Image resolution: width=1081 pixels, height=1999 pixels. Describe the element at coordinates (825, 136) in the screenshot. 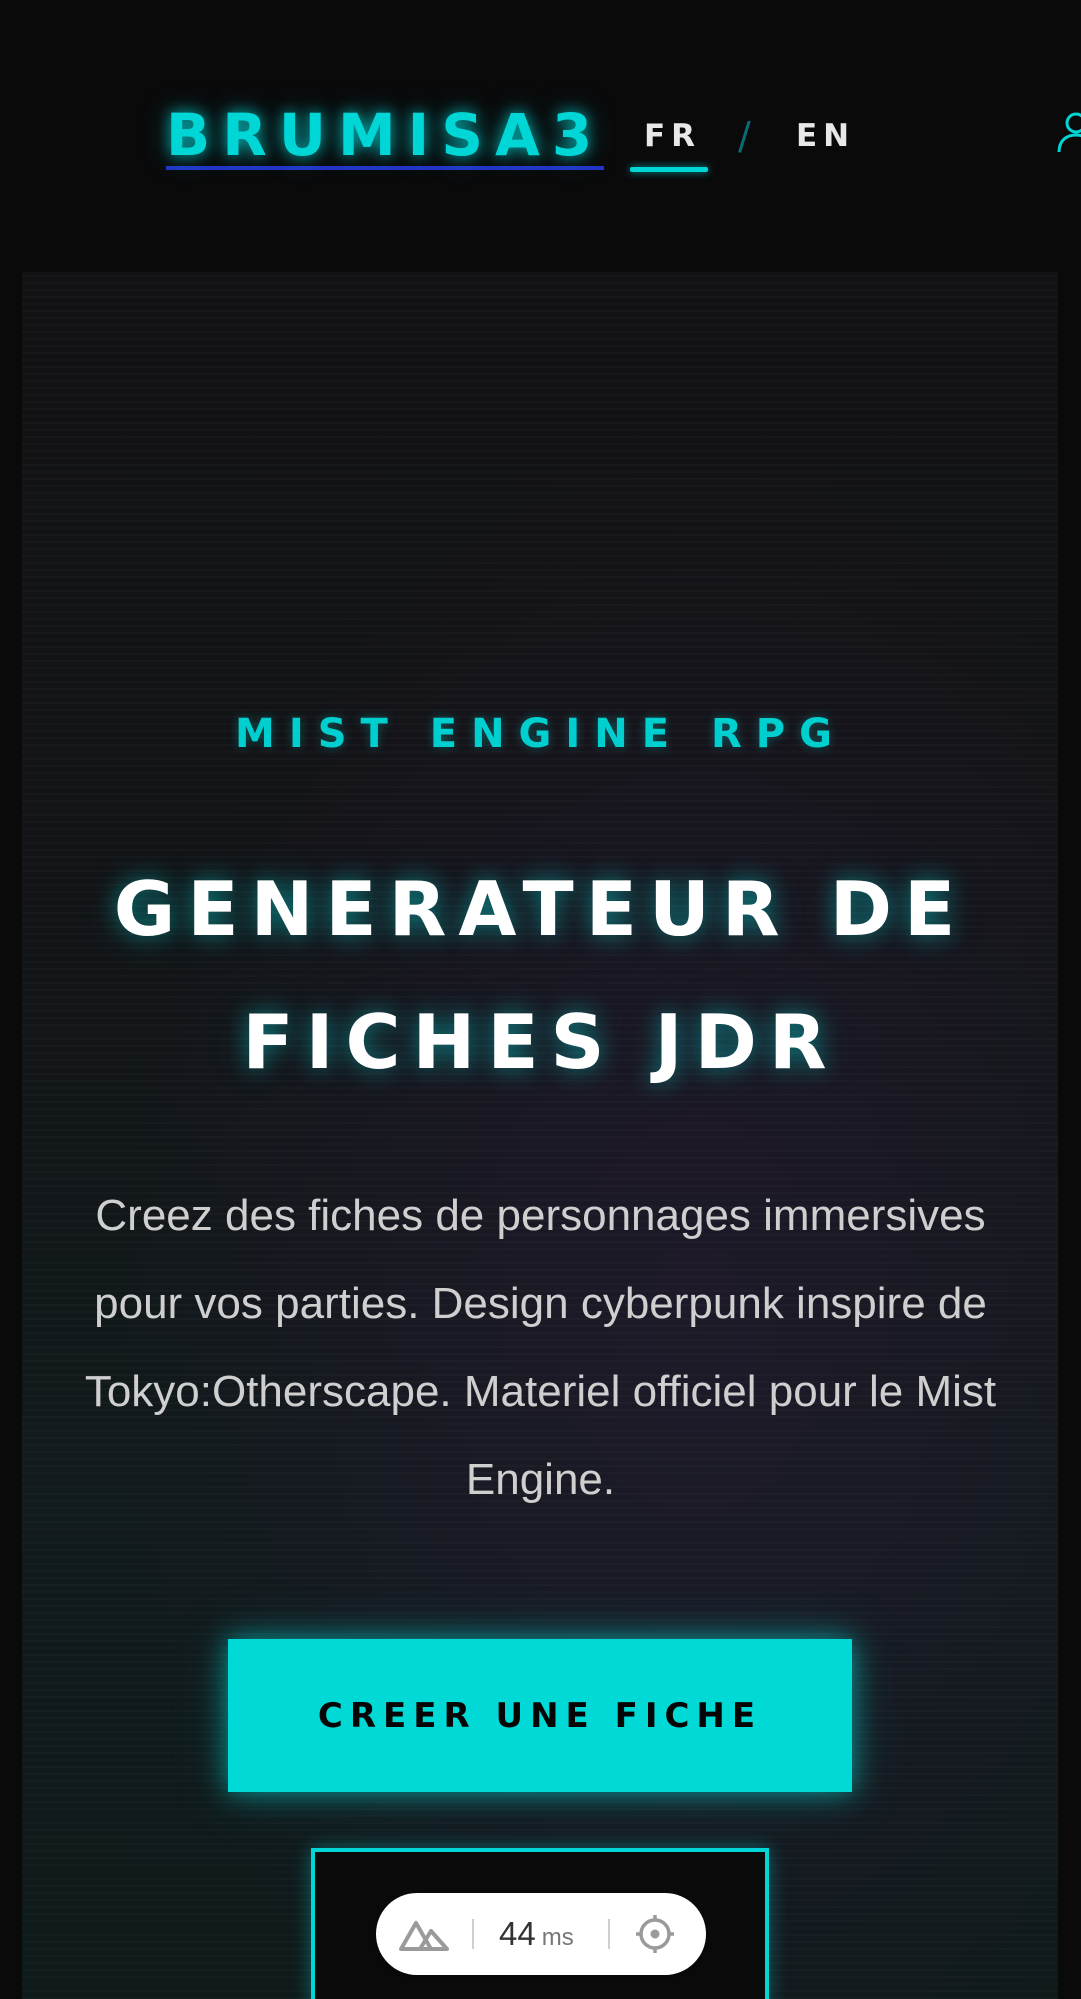

I see `lang-en-link: EN` at that location.